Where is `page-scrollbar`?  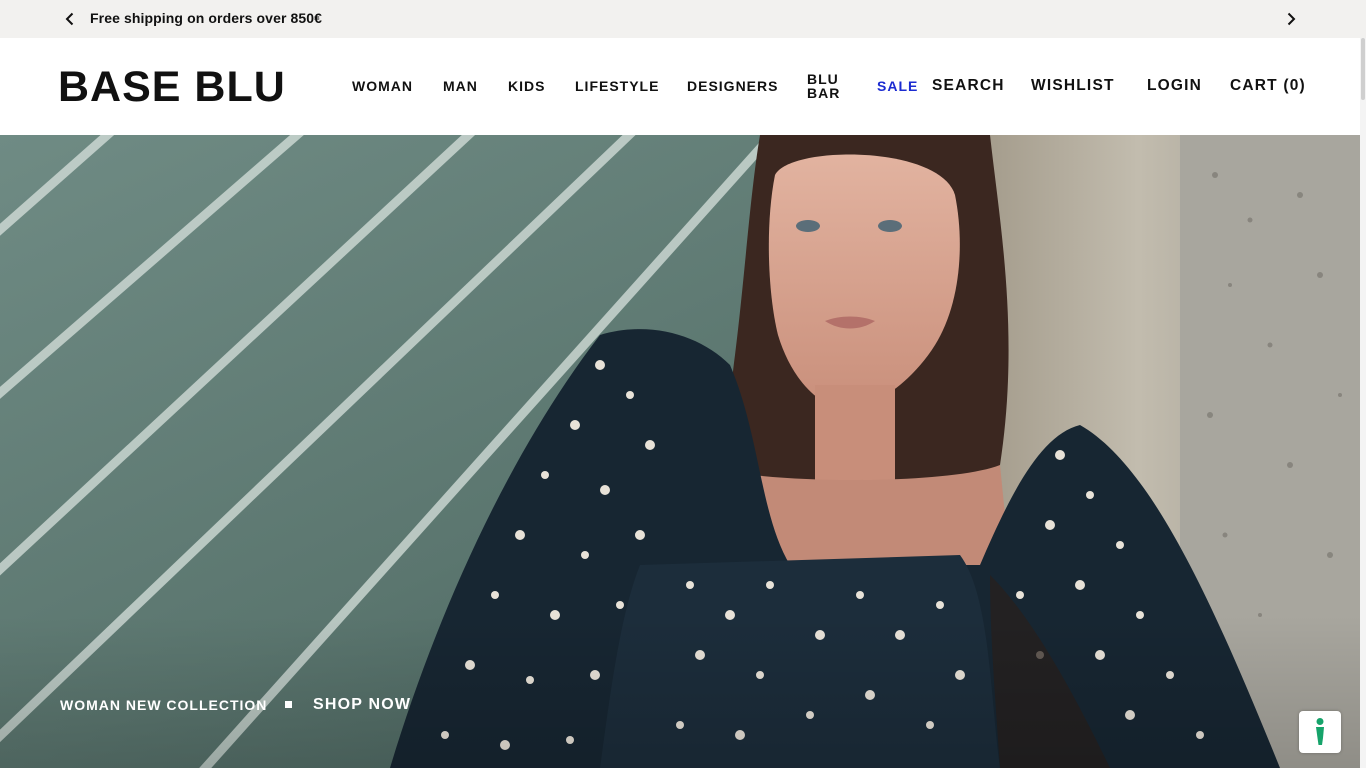
page-scrollbar is located at coordinates (1363, 403).